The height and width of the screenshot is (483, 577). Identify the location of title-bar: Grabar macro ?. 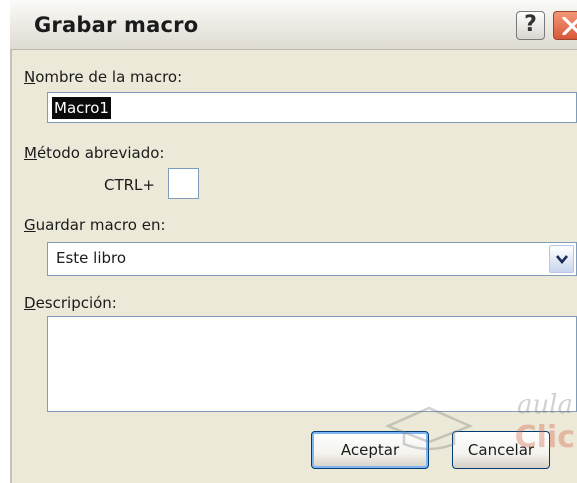
(293, 25).